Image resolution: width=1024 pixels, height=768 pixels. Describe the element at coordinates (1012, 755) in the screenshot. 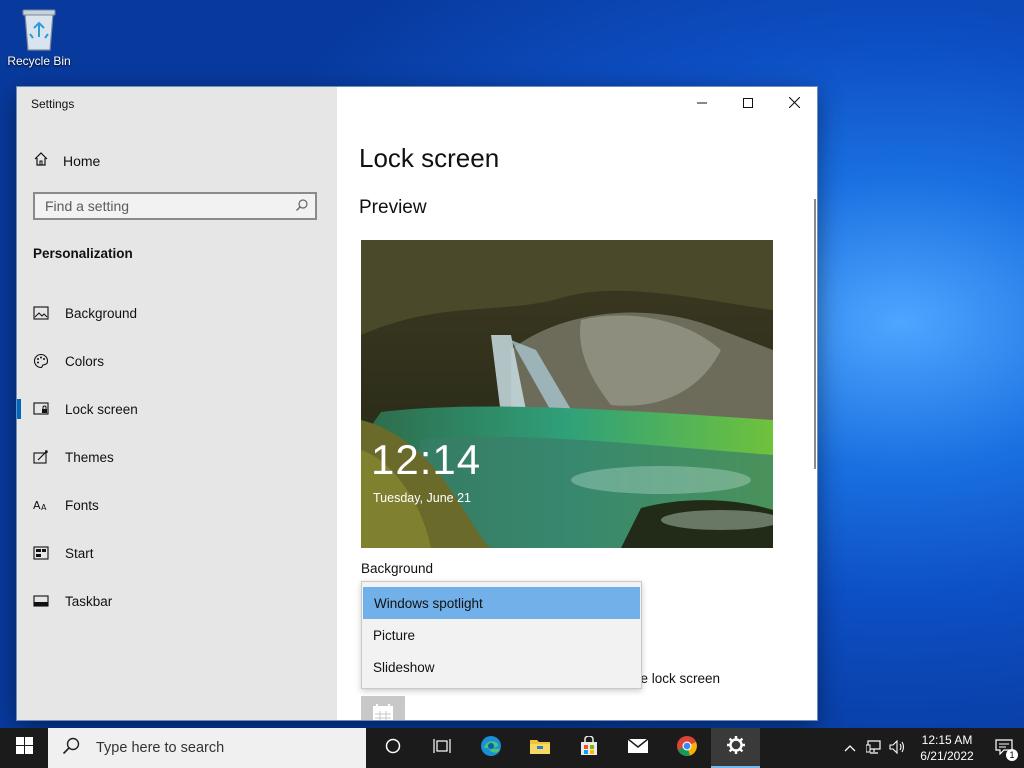

I see `notification-count-badge: 1` at that location.